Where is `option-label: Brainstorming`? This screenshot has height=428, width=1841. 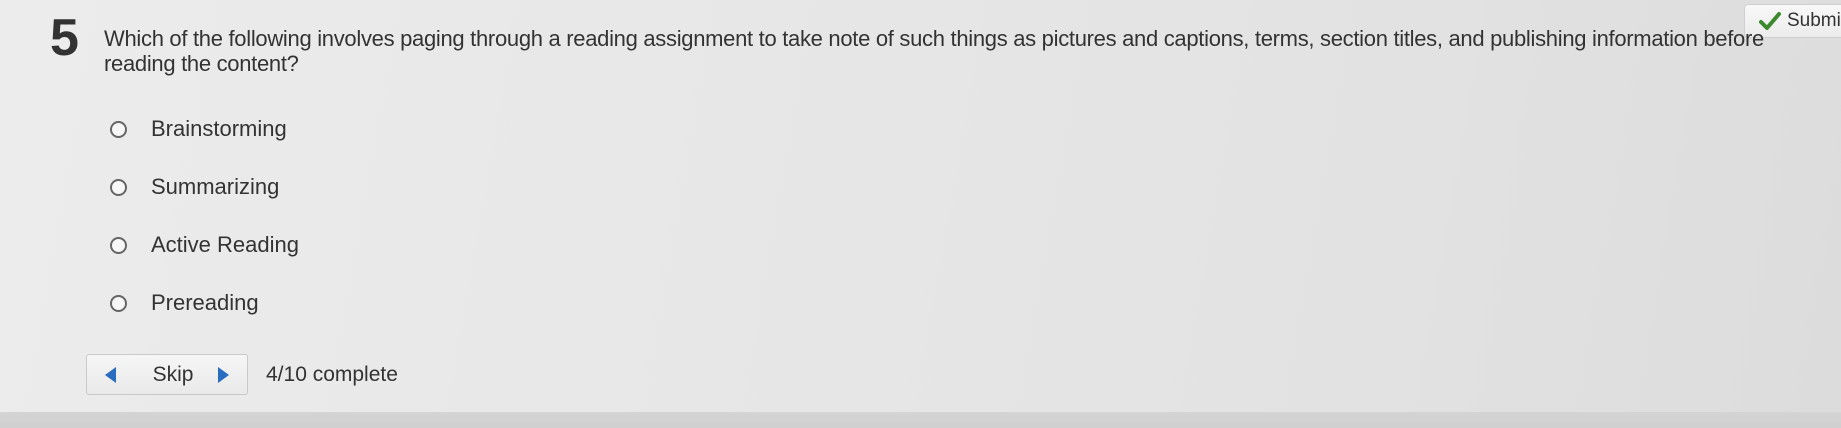
option-label: Brainstorming is located at coordinates (219, 128).